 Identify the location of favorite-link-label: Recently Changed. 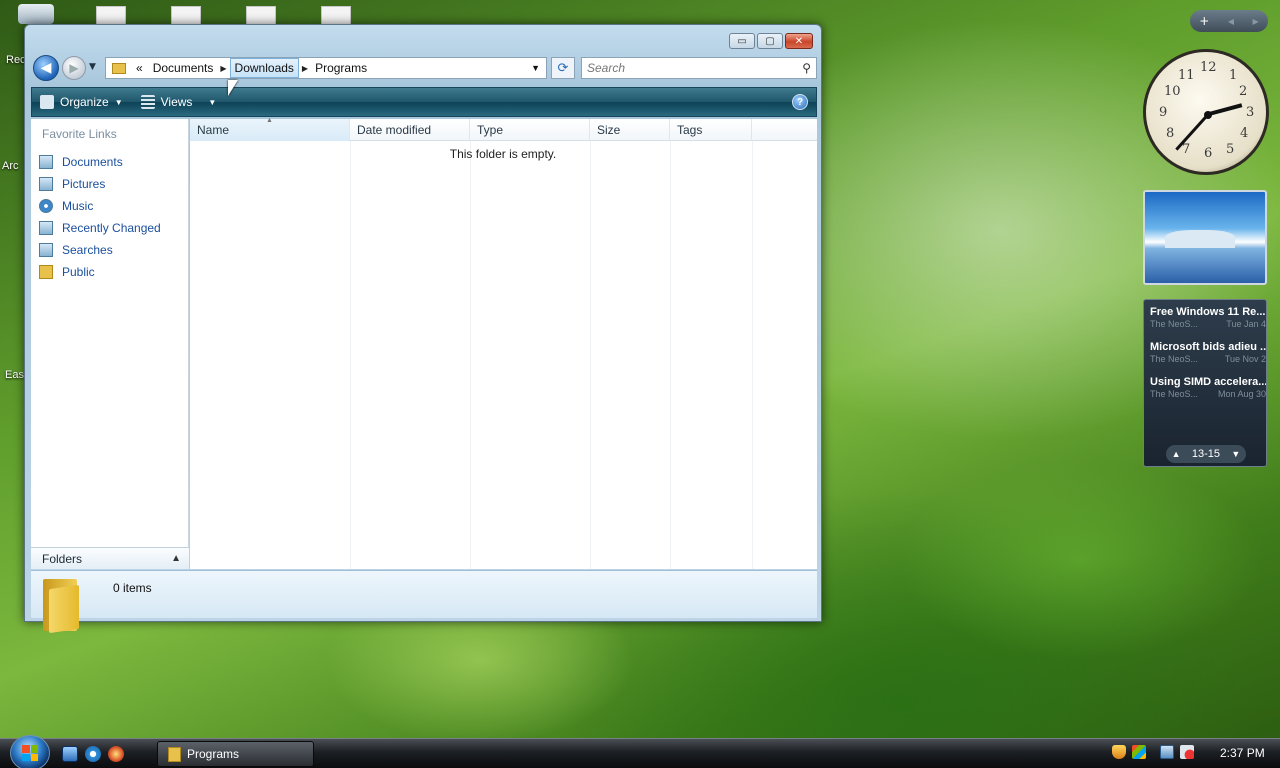
(111, 228).